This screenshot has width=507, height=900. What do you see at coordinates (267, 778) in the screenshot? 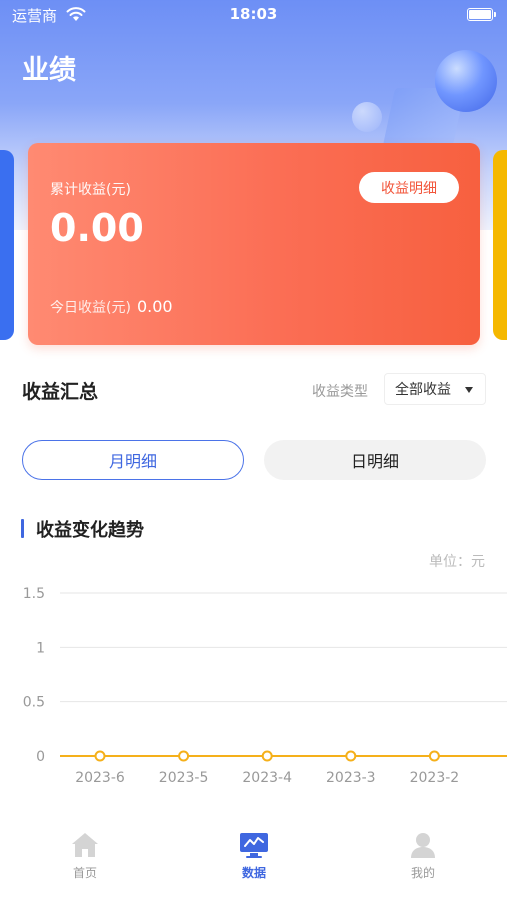
I see `x-tick-label: 2023-4` at bounding box center [267, 778].